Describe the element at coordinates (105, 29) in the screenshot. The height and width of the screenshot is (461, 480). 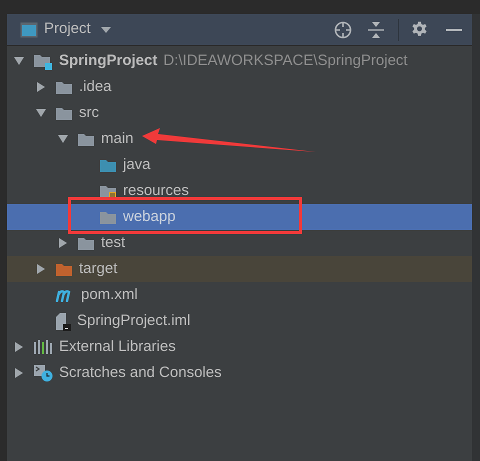
I see `dropdown-caret-icon` at that location.